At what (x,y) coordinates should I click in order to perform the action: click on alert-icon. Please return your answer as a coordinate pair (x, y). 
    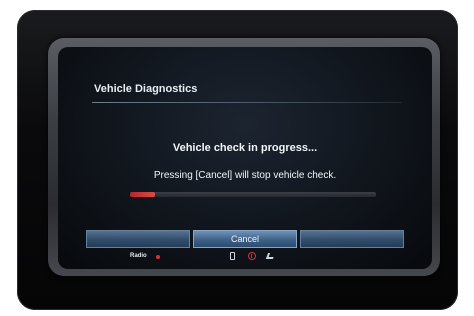
    Looking at the image, I should click on (252, 256).